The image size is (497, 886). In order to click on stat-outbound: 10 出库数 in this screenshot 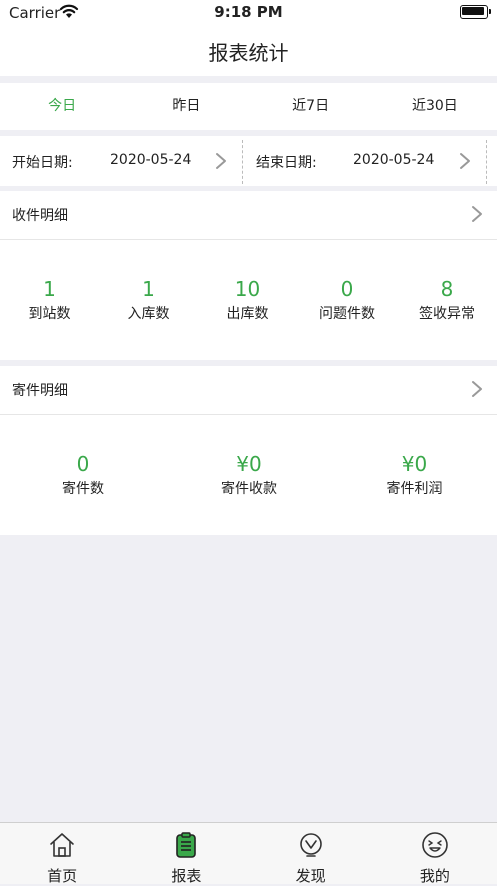, I will do `click(247, 300)`.